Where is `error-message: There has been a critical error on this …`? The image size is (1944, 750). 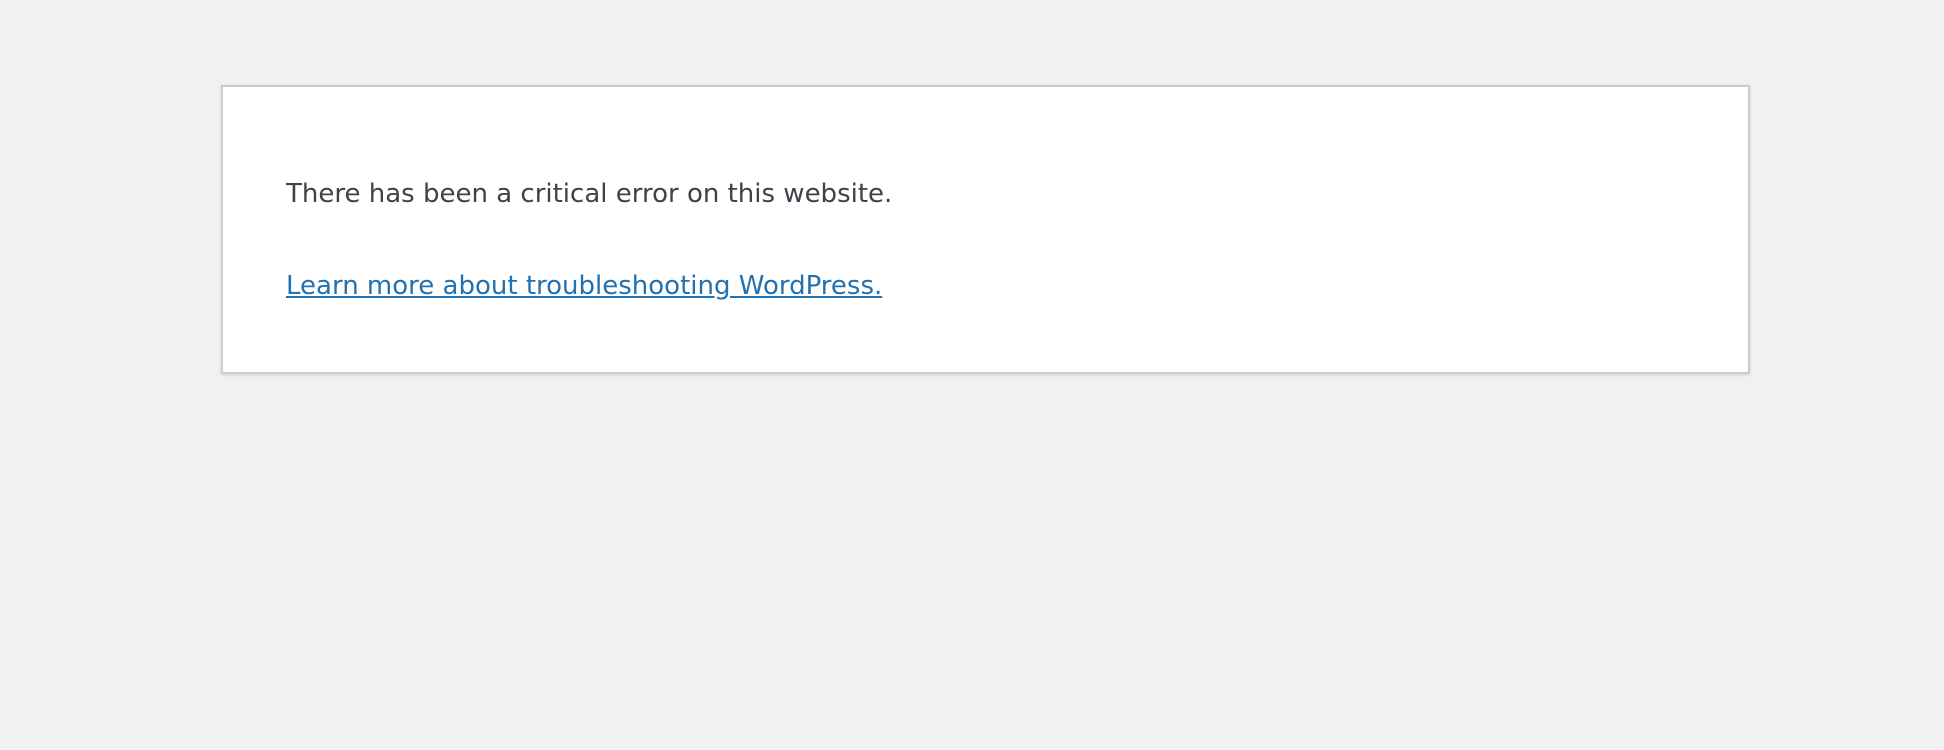 error-message: There has been a critical error on this … is located at coordinates (589, 194).